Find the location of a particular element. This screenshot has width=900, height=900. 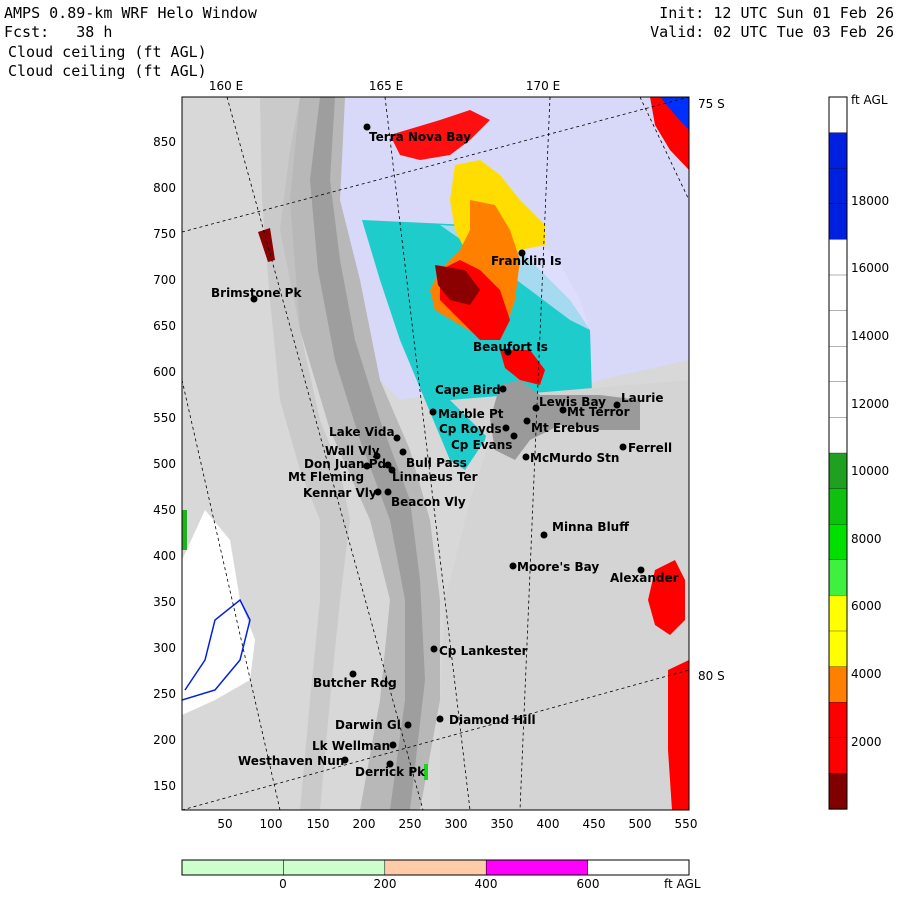

place-label: Diamond Hill is located at coordinates (492, 720).